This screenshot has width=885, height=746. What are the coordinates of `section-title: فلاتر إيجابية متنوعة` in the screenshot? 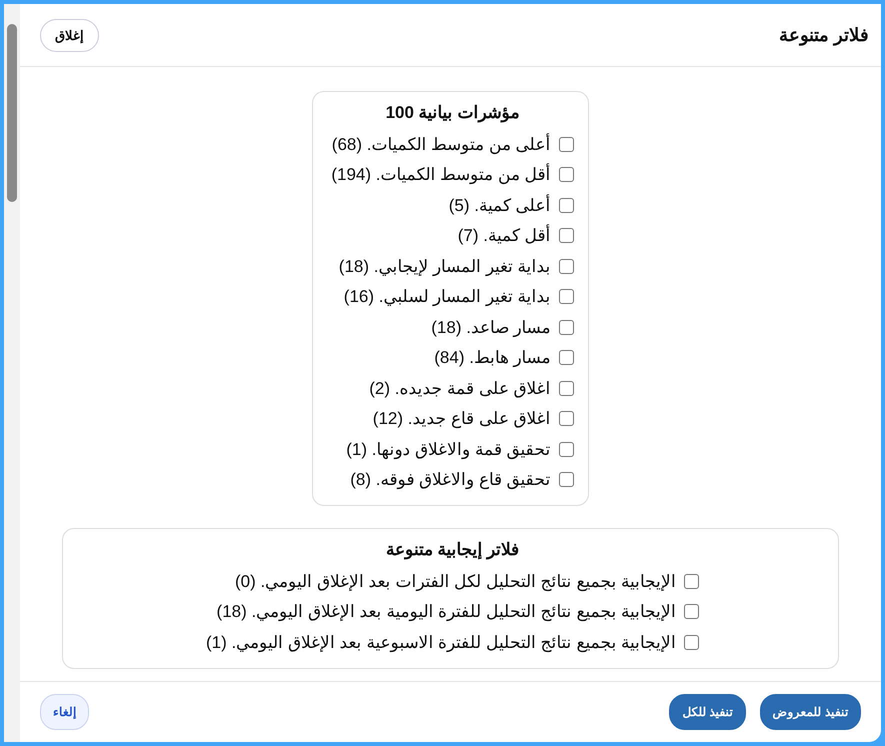 It's located at (453, 549).